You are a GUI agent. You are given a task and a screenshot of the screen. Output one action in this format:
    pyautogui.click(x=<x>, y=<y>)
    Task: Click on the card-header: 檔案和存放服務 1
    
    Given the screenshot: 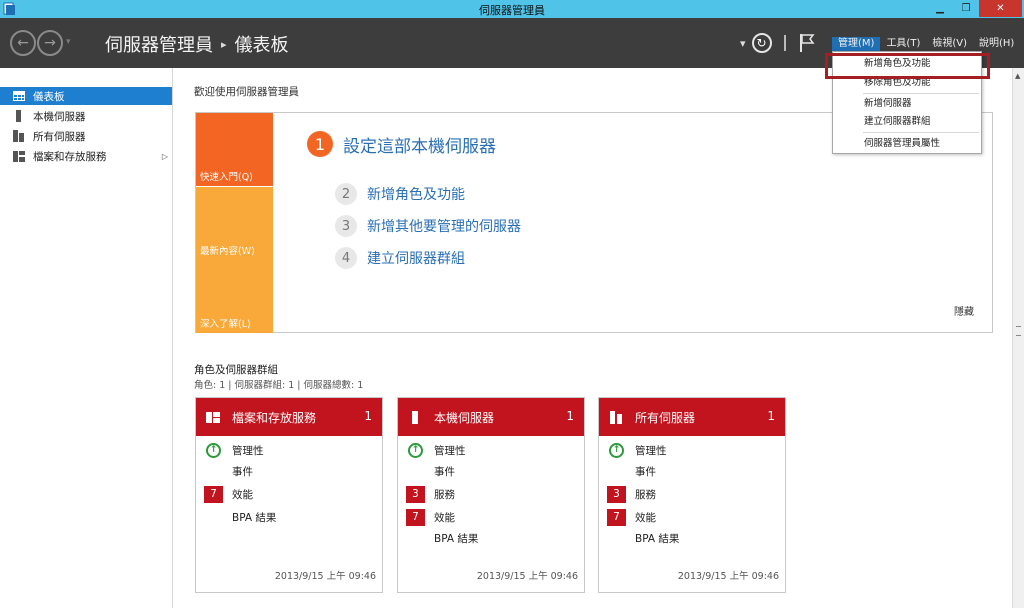 What is the action you would take?
    pyautogui.click(x=289, y=417)
    